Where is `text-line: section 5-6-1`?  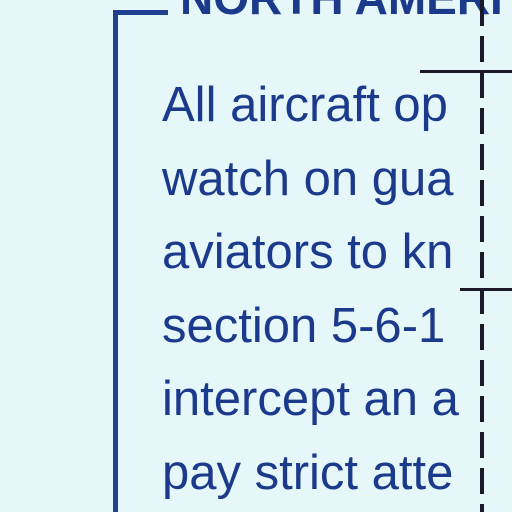 text-line: section 5-6-1 is located at coordinates (304, 325).